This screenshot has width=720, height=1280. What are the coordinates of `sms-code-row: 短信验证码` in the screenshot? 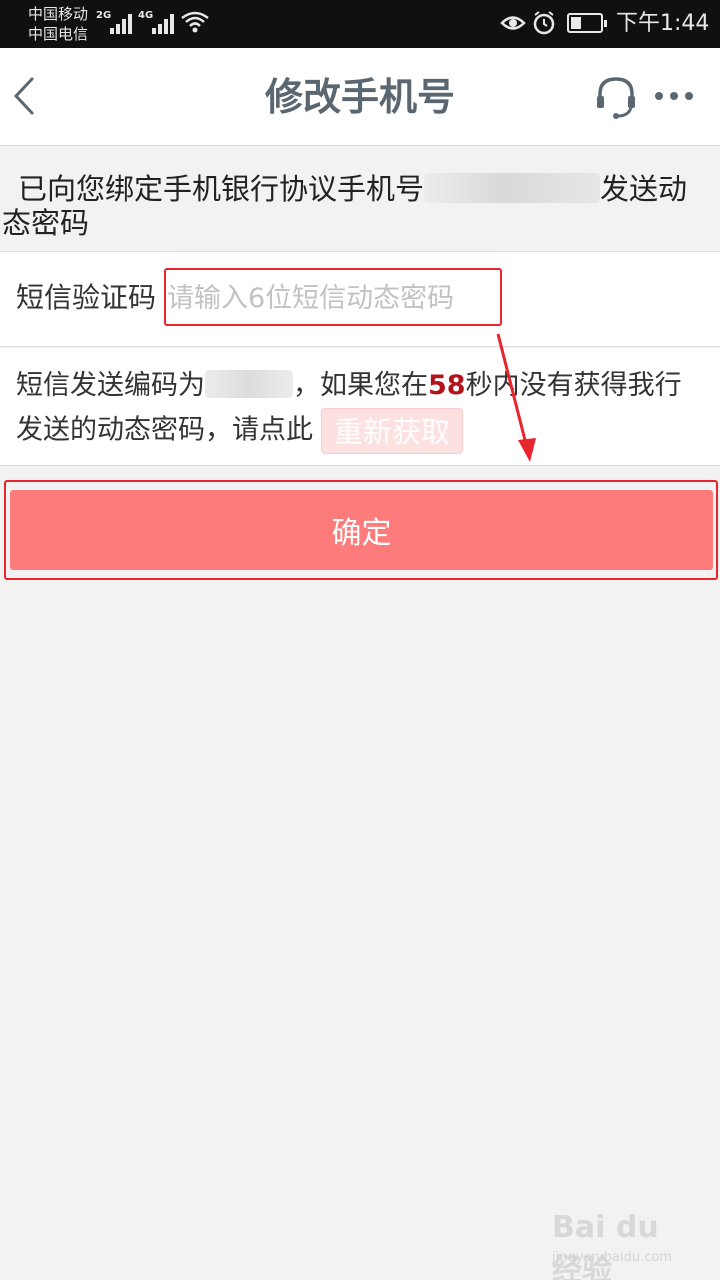 It's located at (360, 299).